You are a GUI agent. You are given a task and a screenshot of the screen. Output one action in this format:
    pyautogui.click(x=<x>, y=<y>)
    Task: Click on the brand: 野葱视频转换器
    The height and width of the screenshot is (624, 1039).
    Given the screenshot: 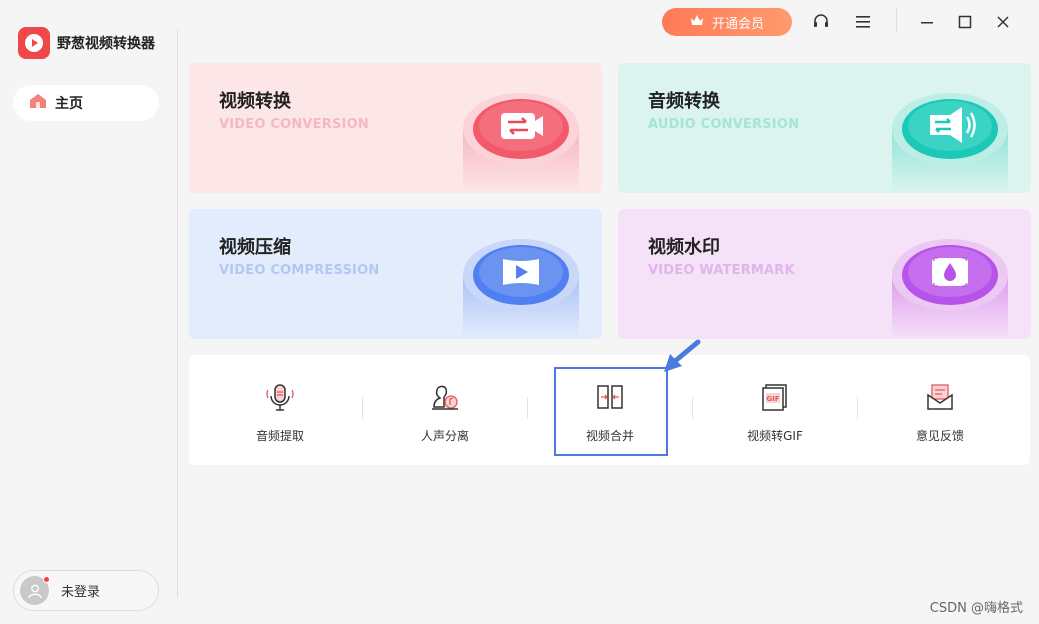 What is the action you would take?
    pyautogui.click(x=86, y=43)
    